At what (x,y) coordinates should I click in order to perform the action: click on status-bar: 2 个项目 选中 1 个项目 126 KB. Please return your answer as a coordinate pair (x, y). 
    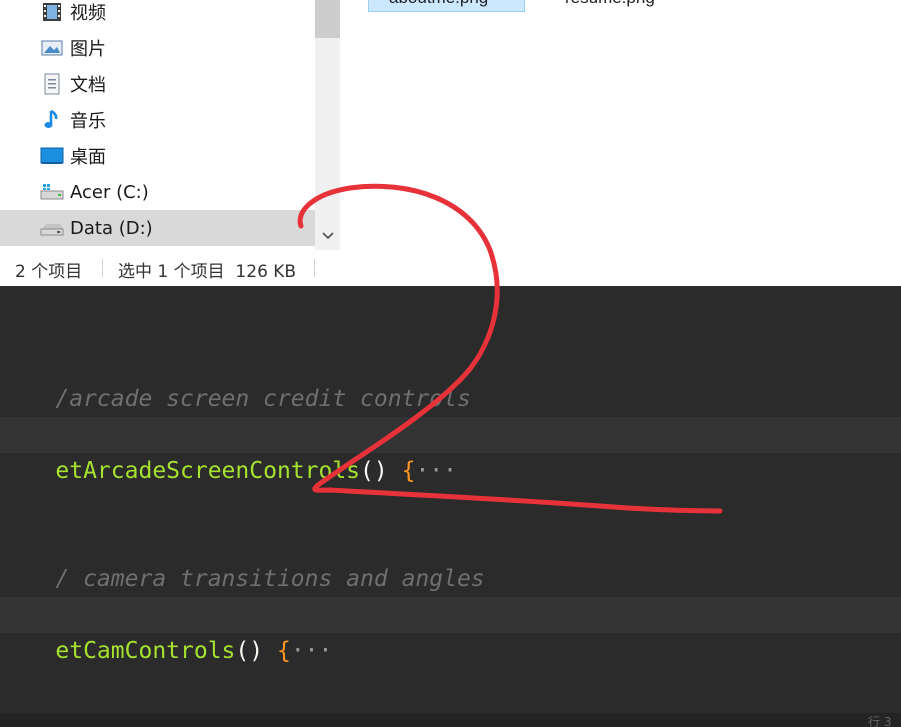
    Looking at the image, I should click on (450, 268).